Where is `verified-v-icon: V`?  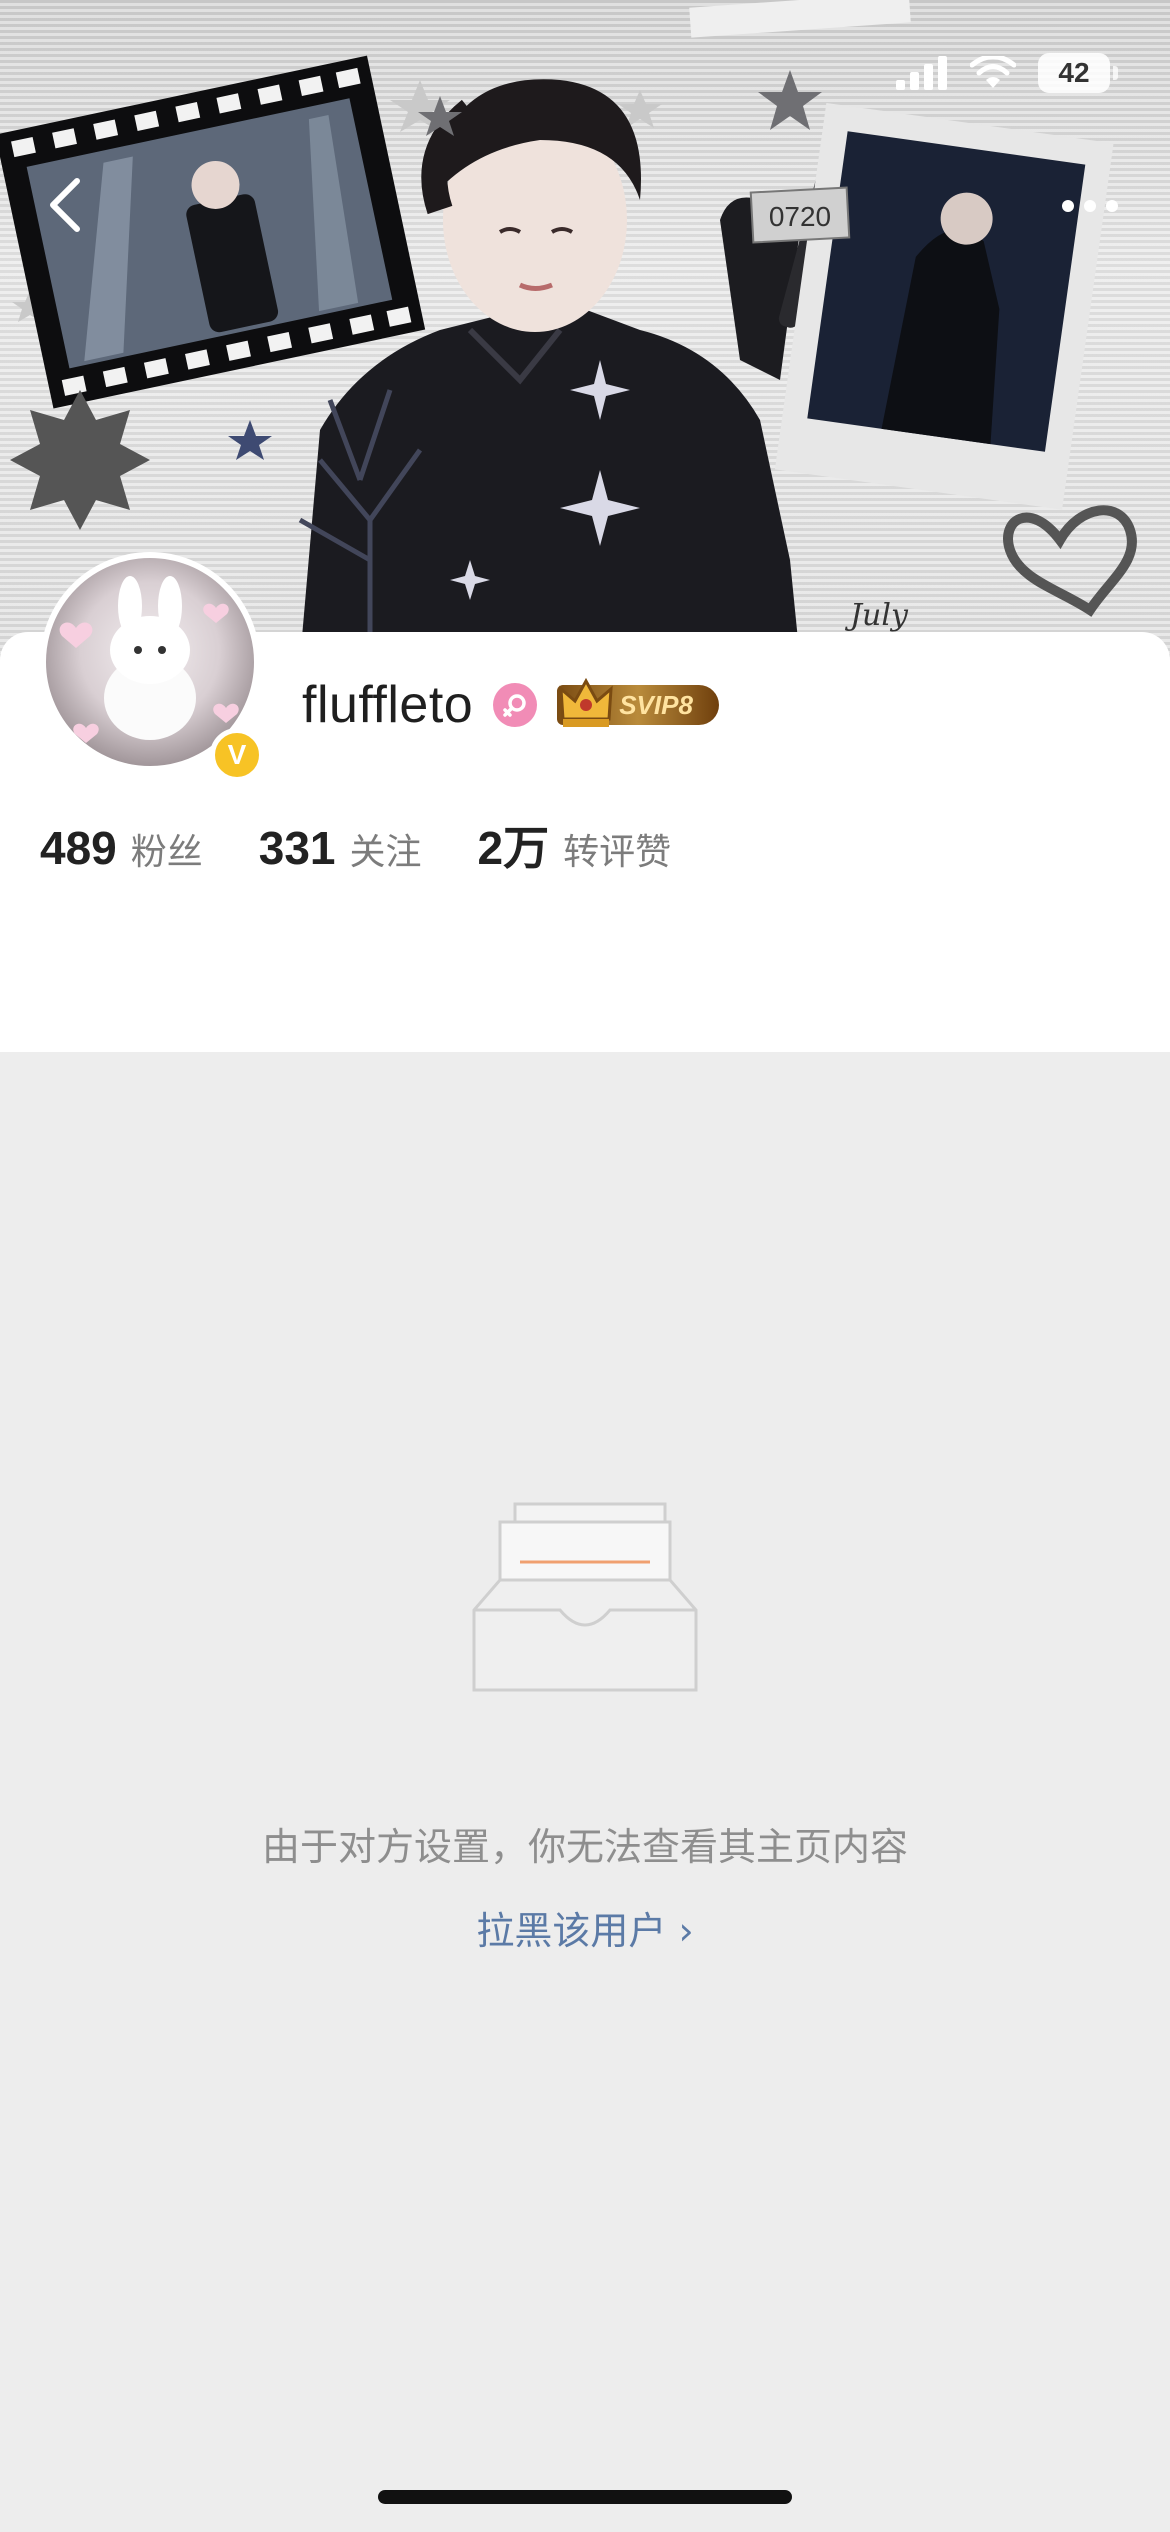 verified-v-icon: V is located at coordinates (237, 755).